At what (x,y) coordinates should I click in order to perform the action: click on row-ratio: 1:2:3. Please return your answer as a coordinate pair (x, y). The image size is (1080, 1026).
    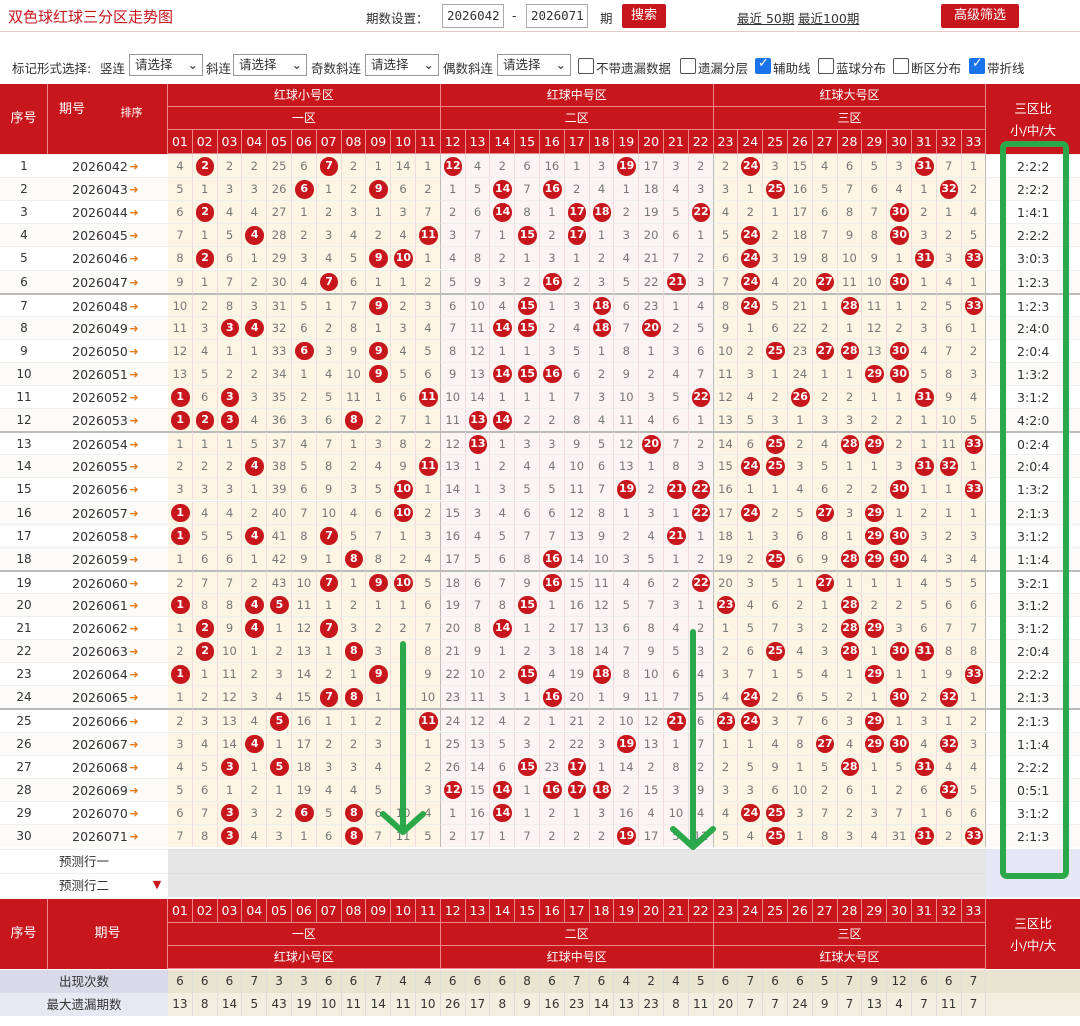
    Looking at the image, I should click on (1033, 281).